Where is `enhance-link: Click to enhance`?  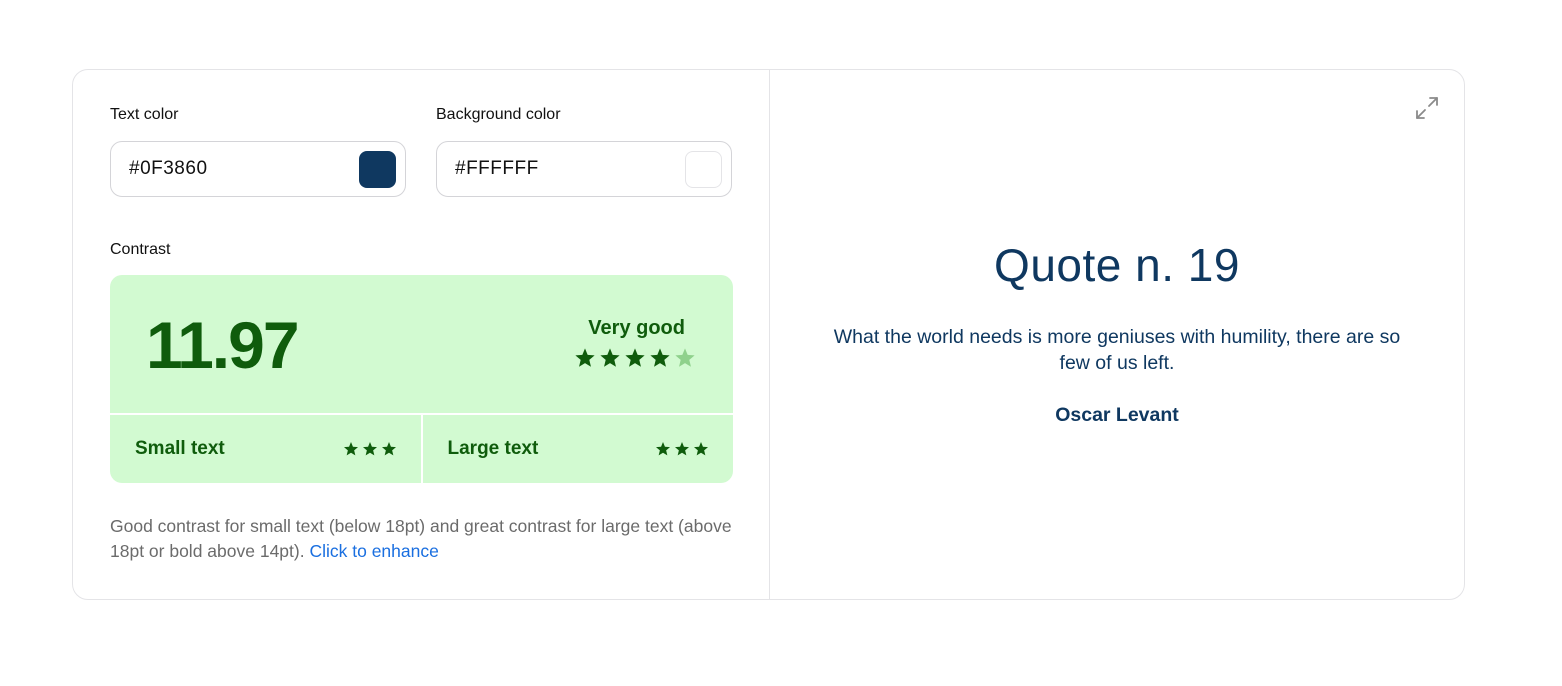 enhance-link: Click to enhance is located at coordinates (373, 551).